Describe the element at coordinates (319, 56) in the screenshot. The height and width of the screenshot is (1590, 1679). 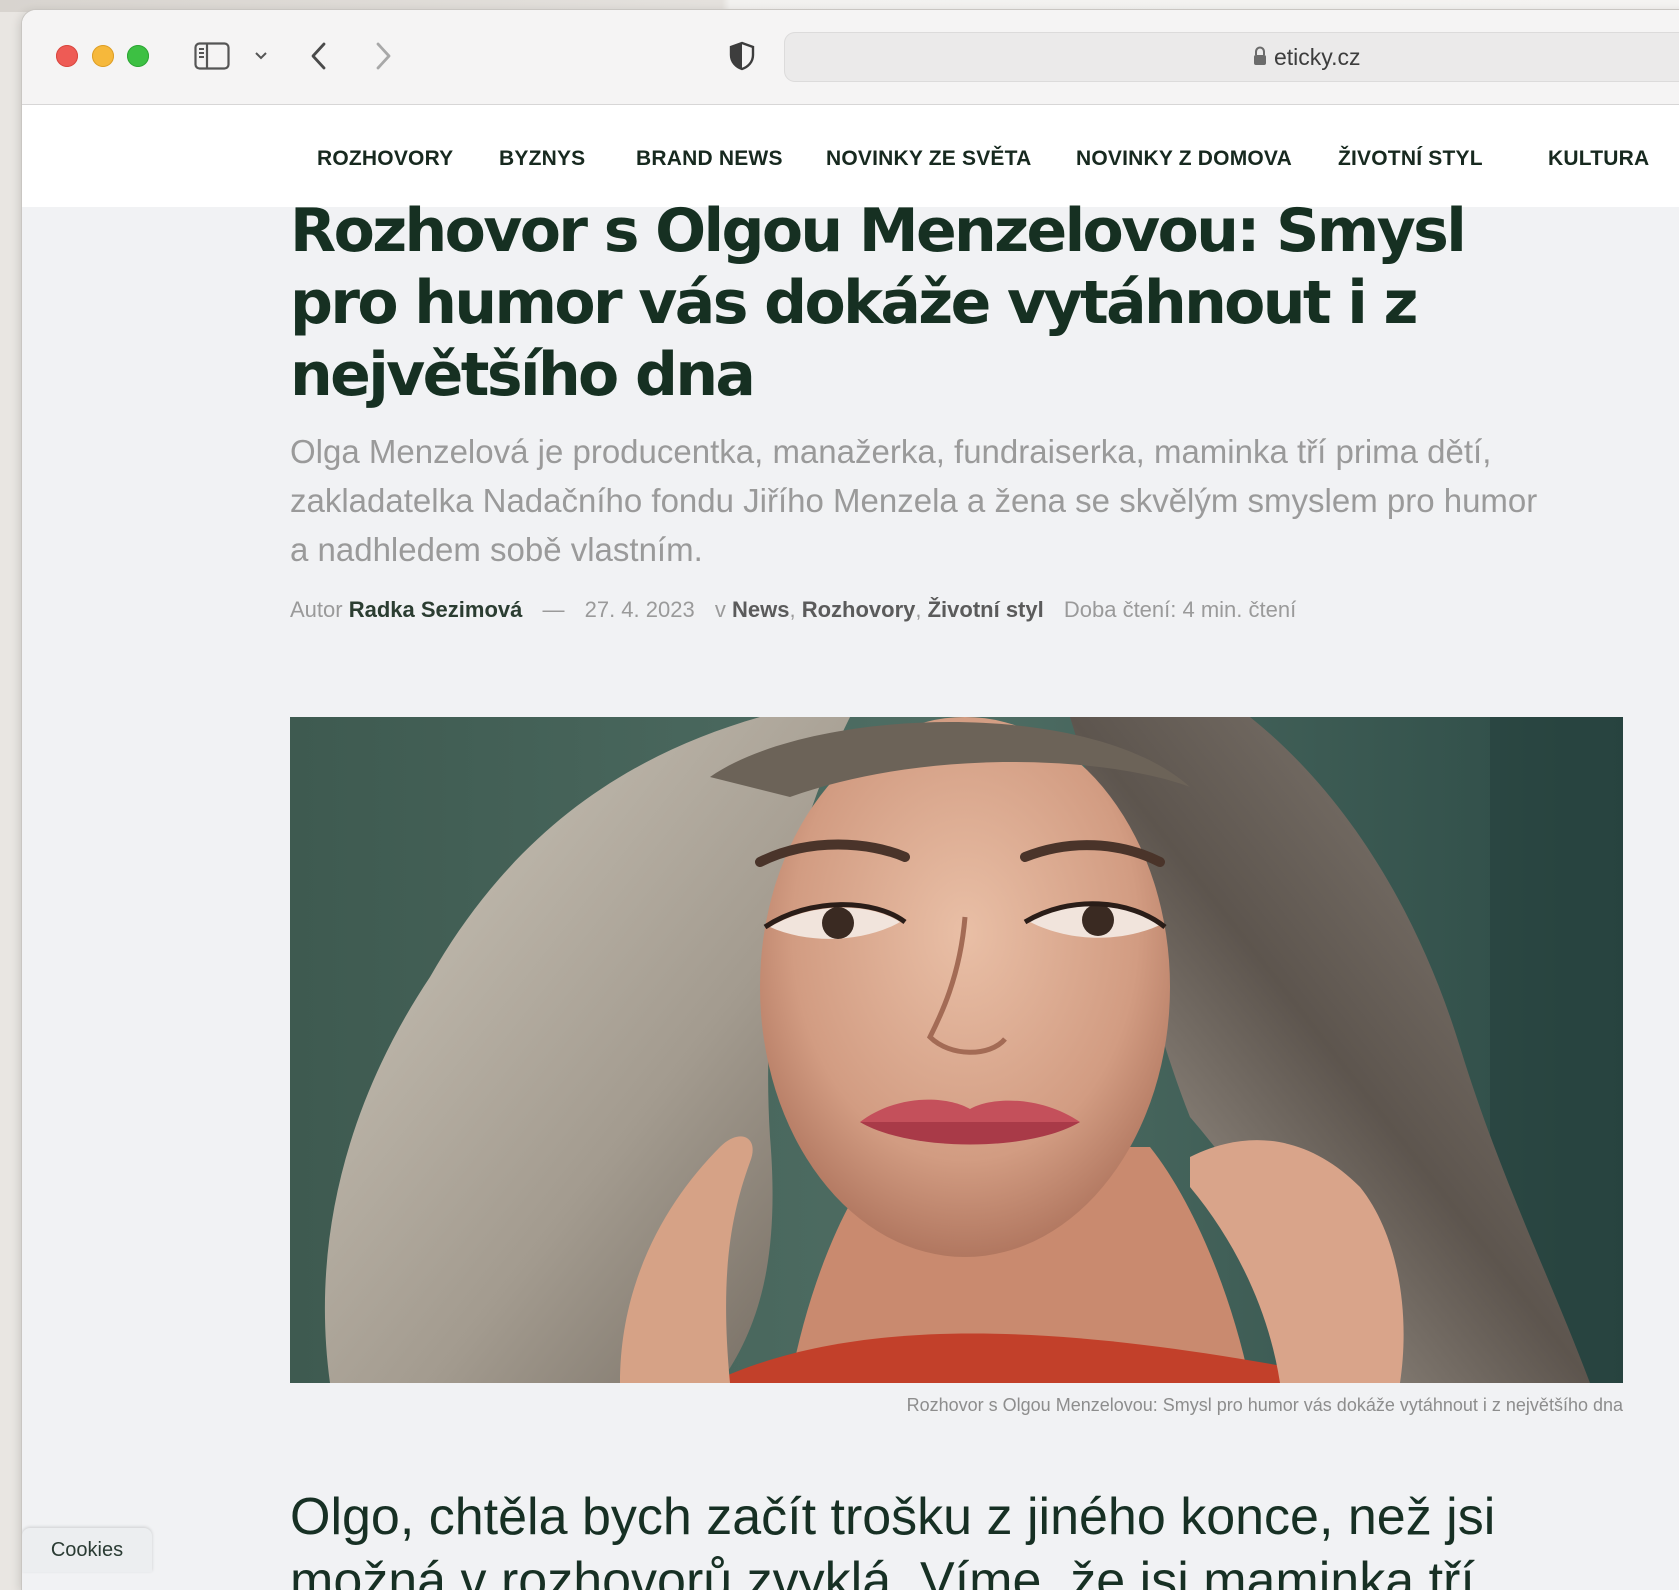
I see `back-arrow-icon` at that location.